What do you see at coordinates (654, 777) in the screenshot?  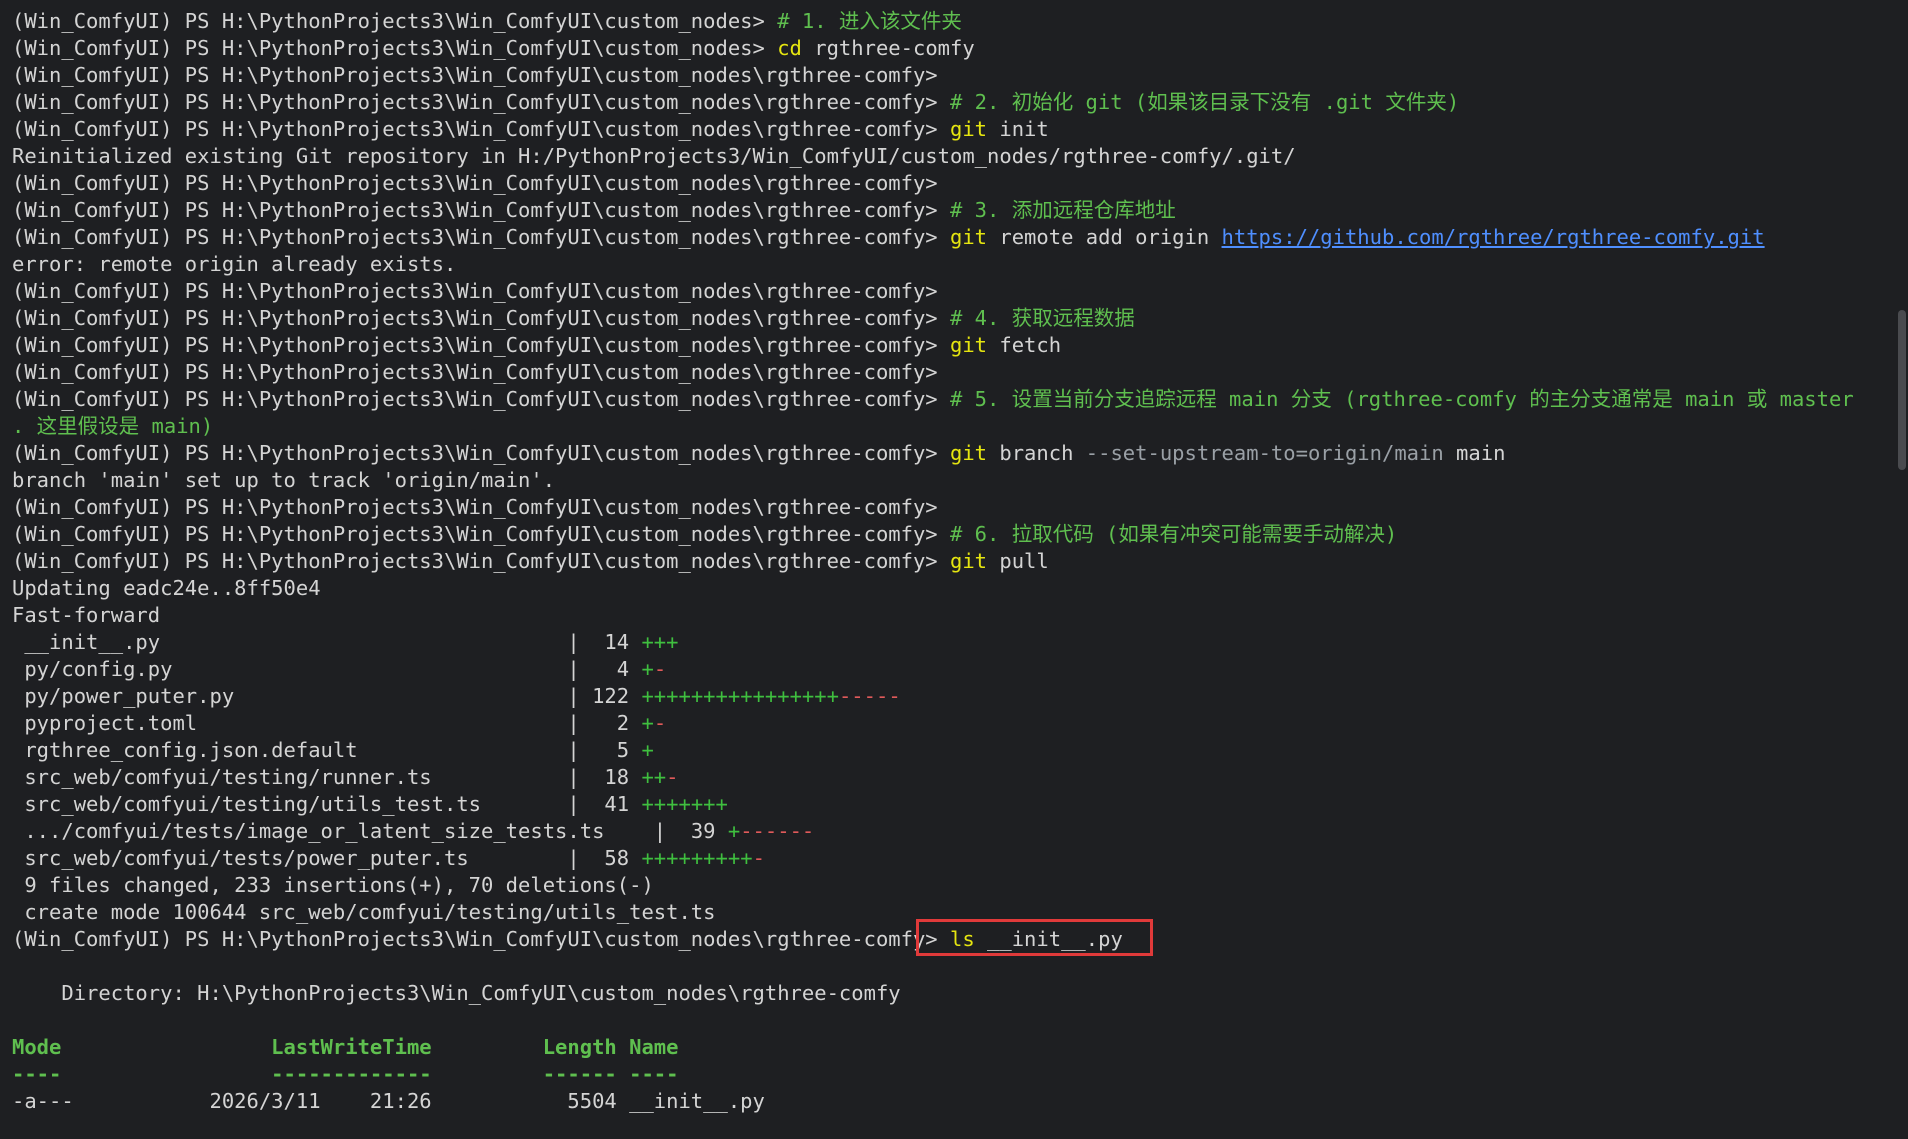 I see `diffstat-plus: ++` at bounding box center [654, 777].